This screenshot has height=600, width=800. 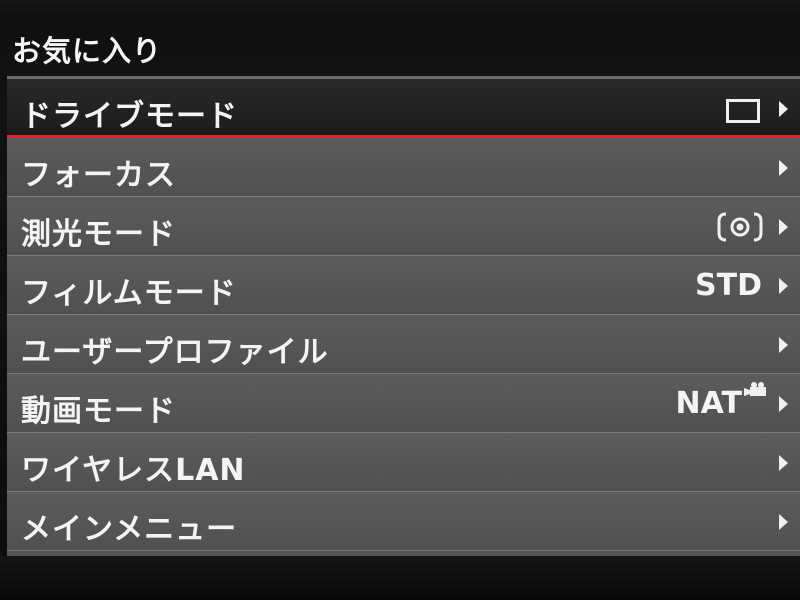 I want to click on menu-item-label: 測光モード, so click(x=98, y=234).